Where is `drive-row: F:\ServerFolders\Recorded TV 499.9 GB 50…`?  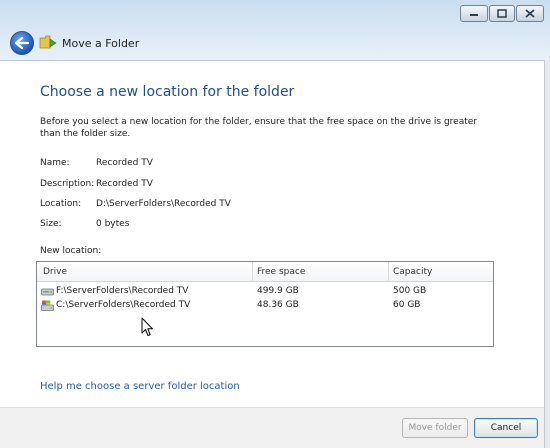
drive-row: F:\ServerFolders\Recorded TV 499.9 GB 50… is located at coordinates (265, 292).